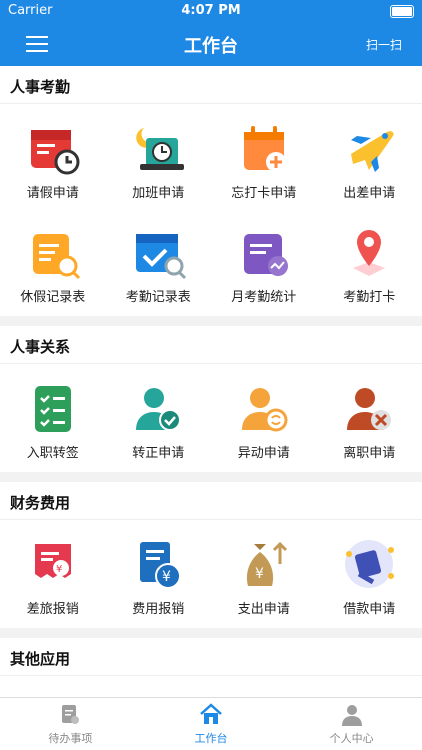  I want to click on app-label: 请假申请, so click(52, 193).